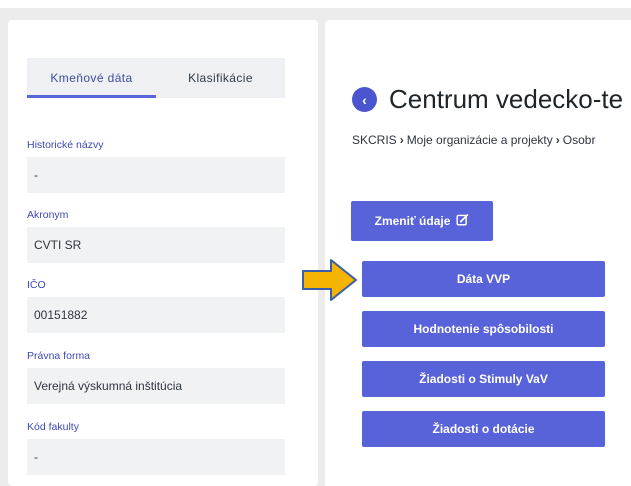  I want to click on field-label: Právna forma, so click(59, 356).